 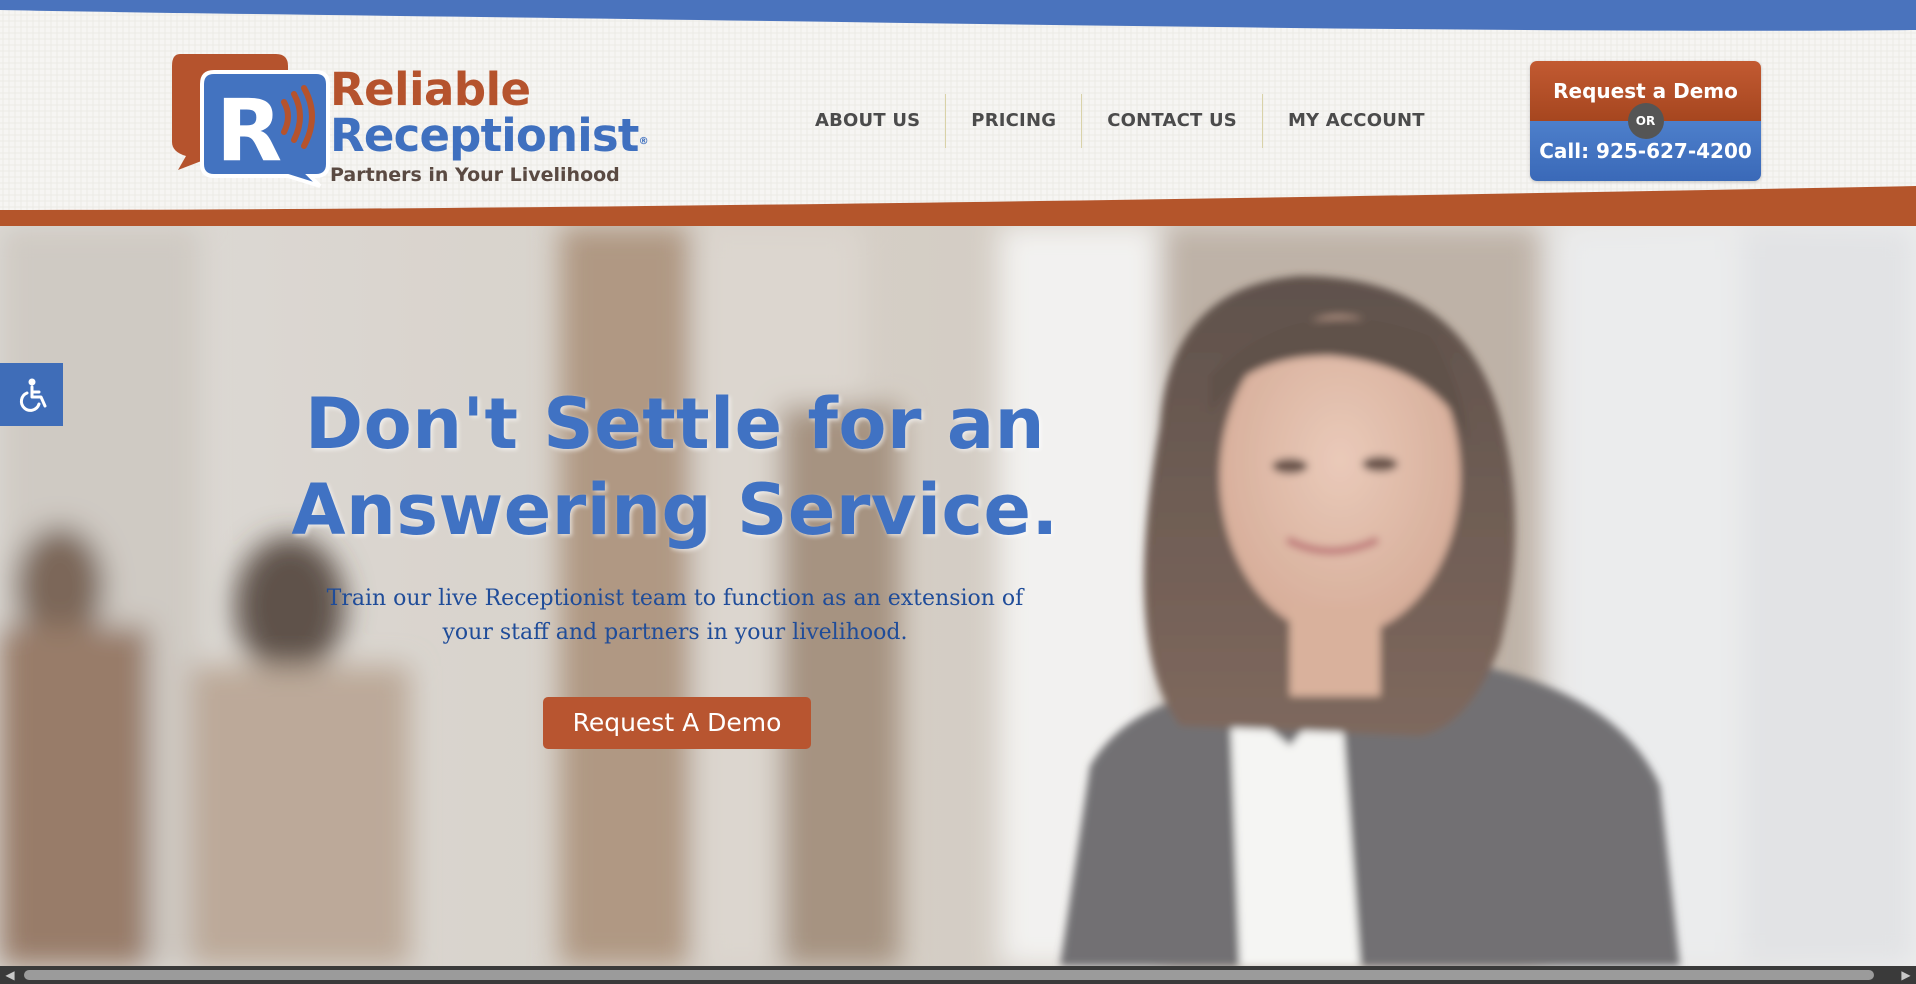 What do you see at coordinates (677, 723) in the screenshot?
I see `hero-request-demo-button: Request A Demo` at bounding box center [677, 723].